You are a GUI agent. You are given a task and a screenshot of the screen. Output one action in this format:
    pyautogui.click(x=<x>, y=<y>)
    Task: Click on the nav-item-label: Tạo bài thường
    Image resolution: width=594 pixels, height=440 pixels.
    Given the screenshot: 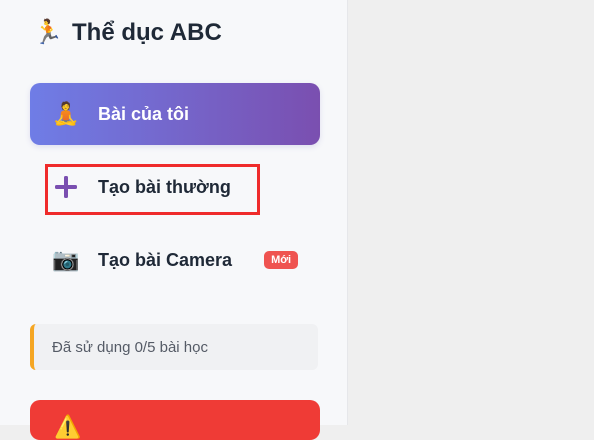 What is the action you would take?
    pyautogui.click(x=164, y=186)
    